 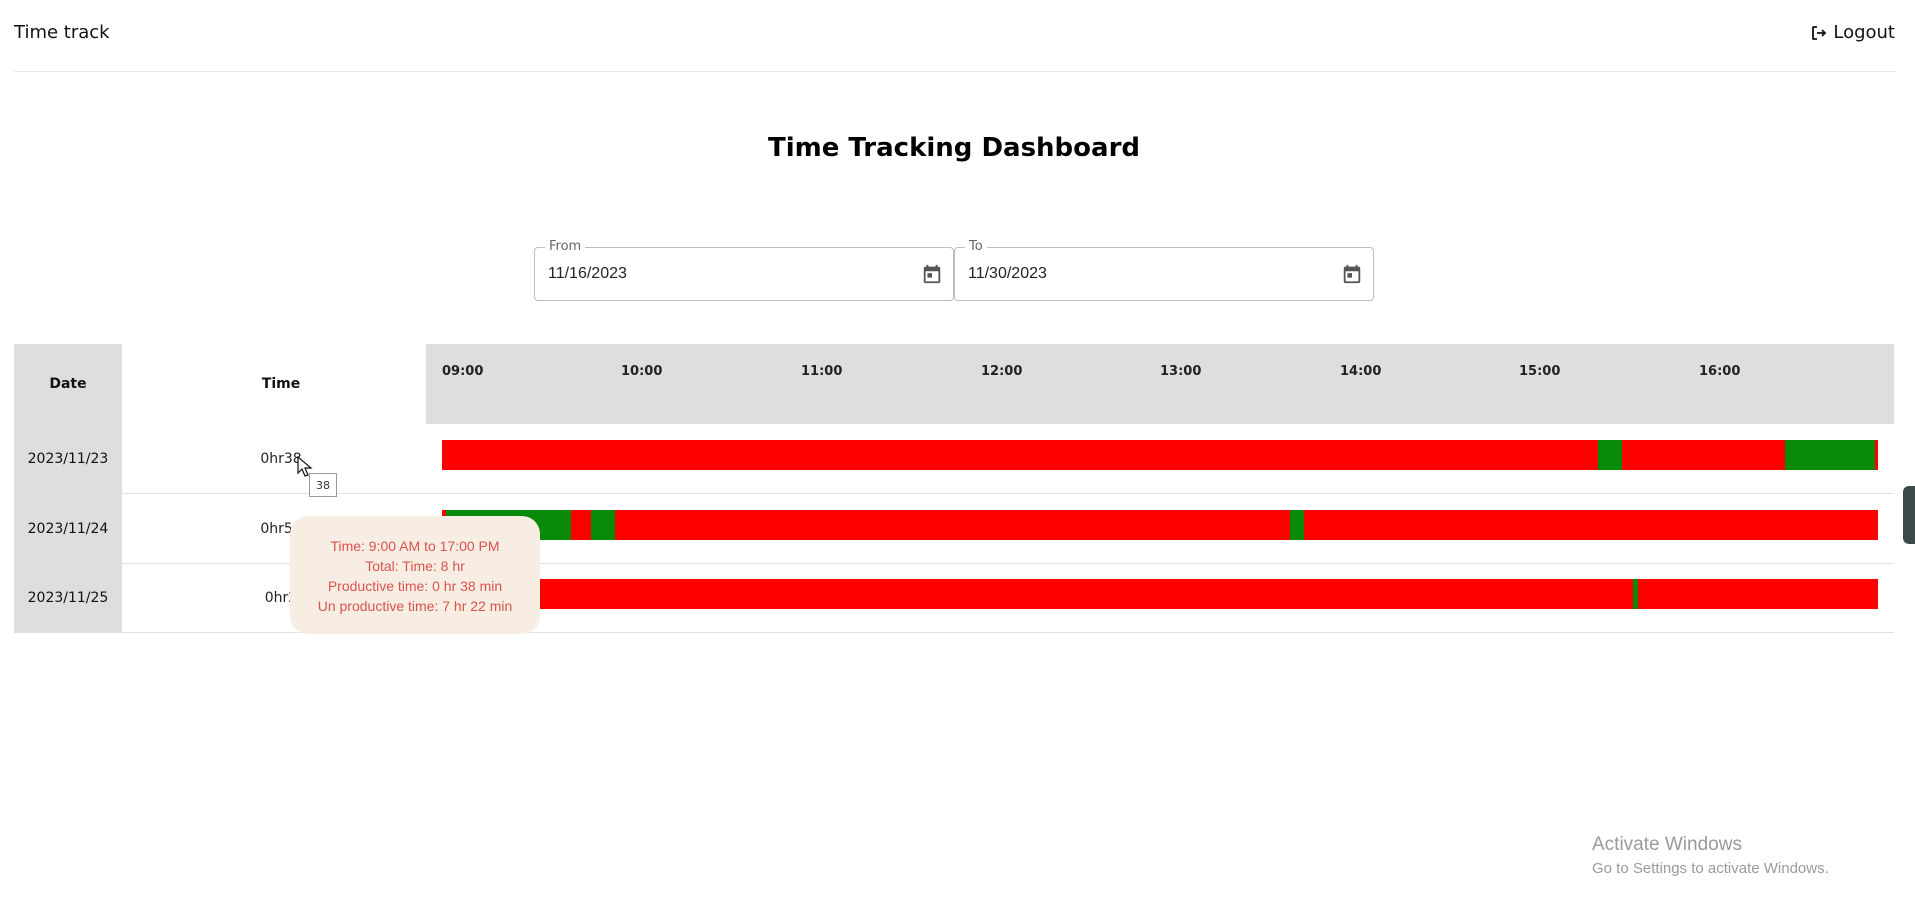 I want to click on header-divider, so click(x=955, y=71).